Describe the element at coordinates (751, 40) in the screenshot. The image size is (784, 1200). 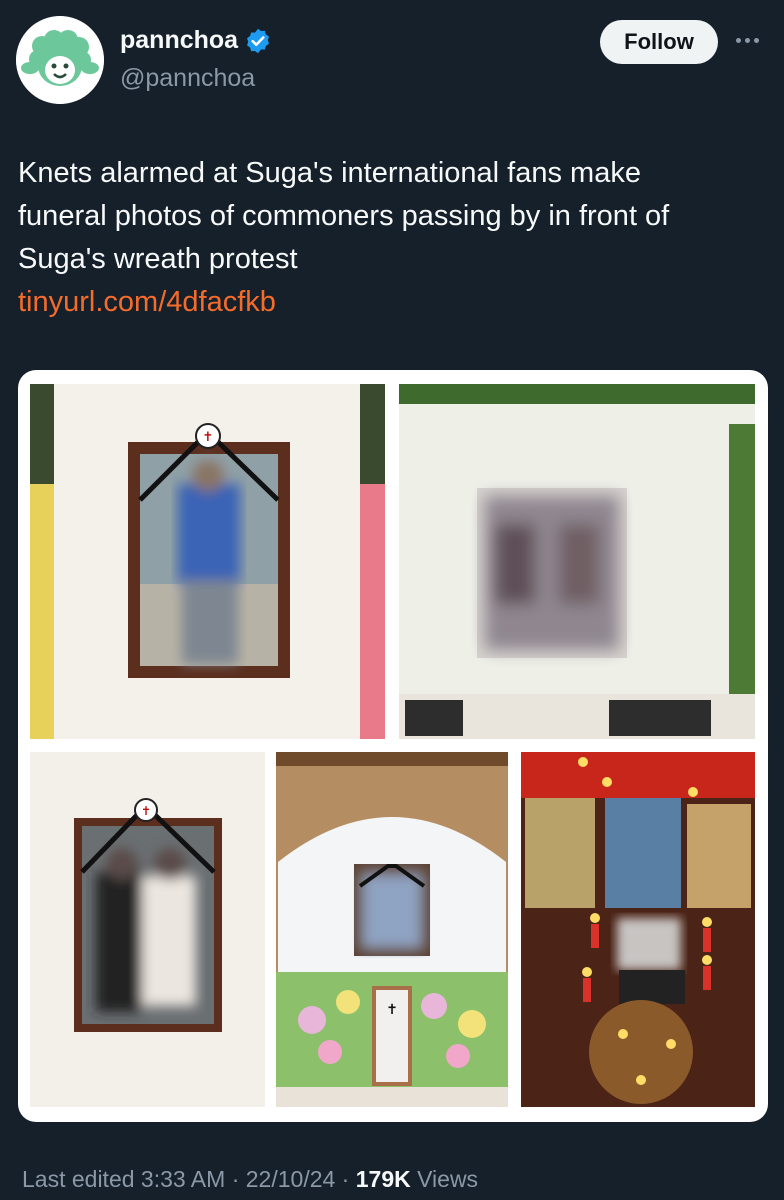
I see `more-options-icon` at that location.